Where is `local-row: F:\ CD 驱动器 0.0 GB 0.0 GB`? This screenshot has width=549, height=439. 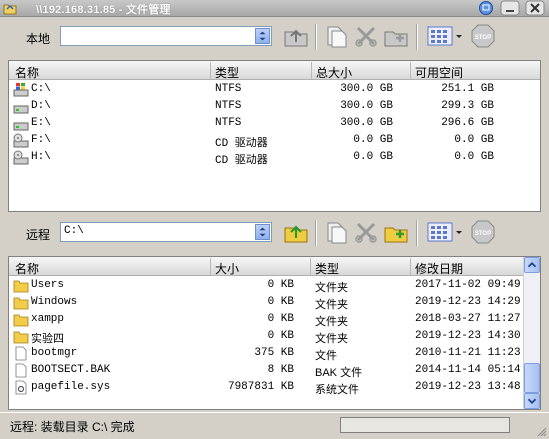 local-row: F:\ CD 驱动器 0.0 GB 0.0 GB is located at coordinates (274, 141).